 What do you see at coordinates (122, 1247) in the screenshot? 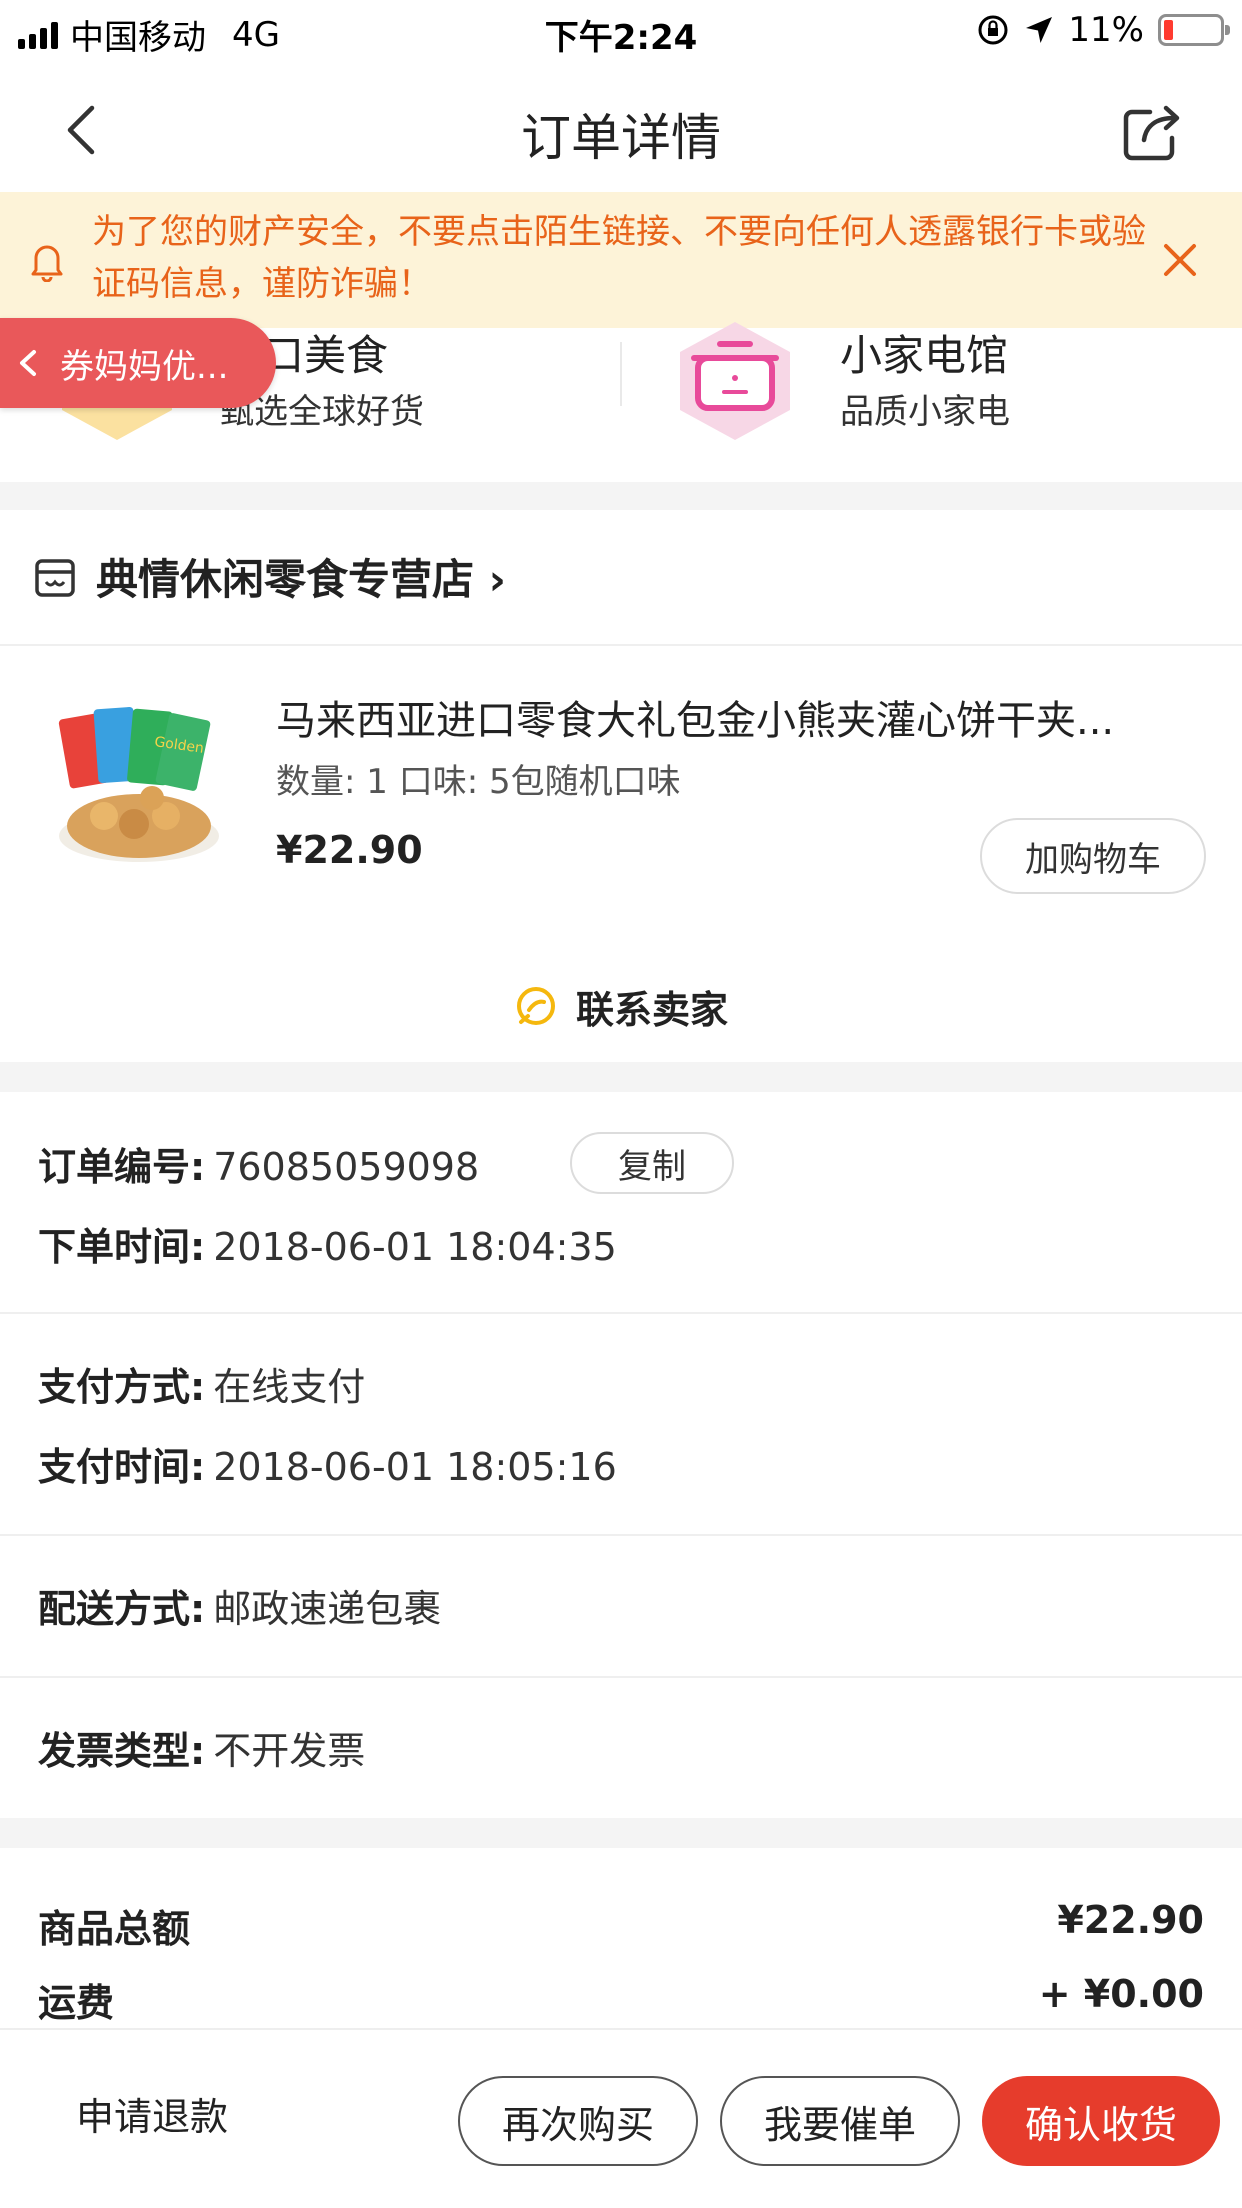
I see `order-time-label: 下单时间:` at bounding box center [122, 1247].